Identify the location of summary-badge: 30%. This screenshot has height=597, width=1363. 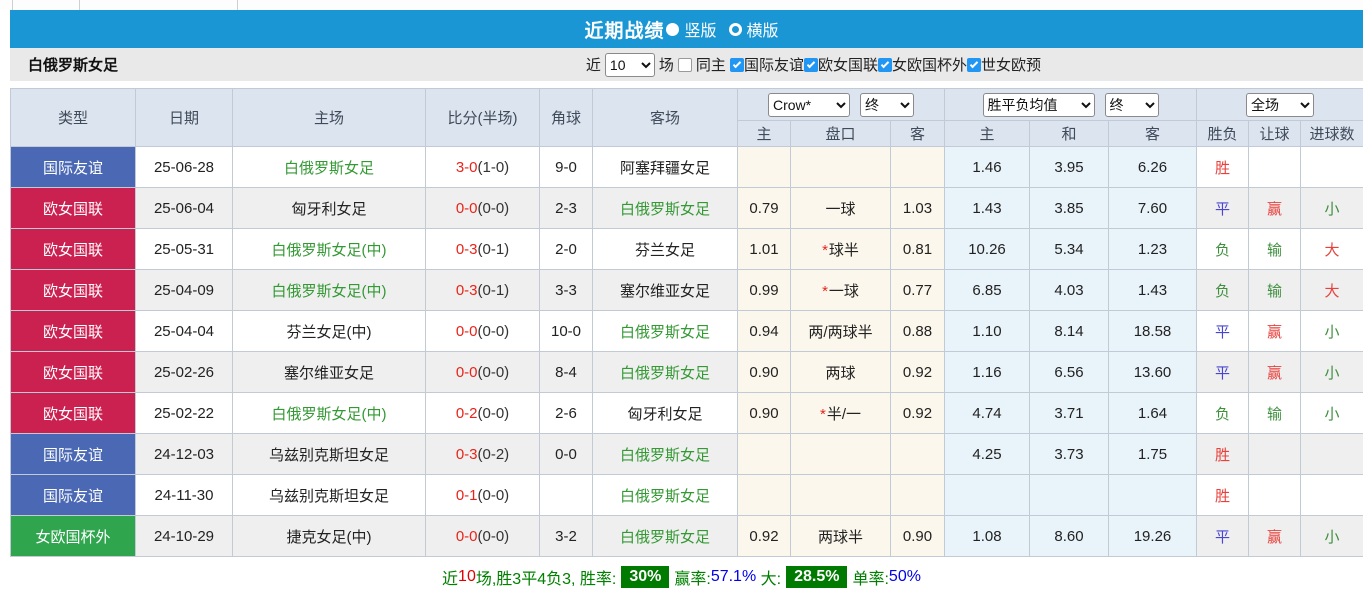
(645, 577).